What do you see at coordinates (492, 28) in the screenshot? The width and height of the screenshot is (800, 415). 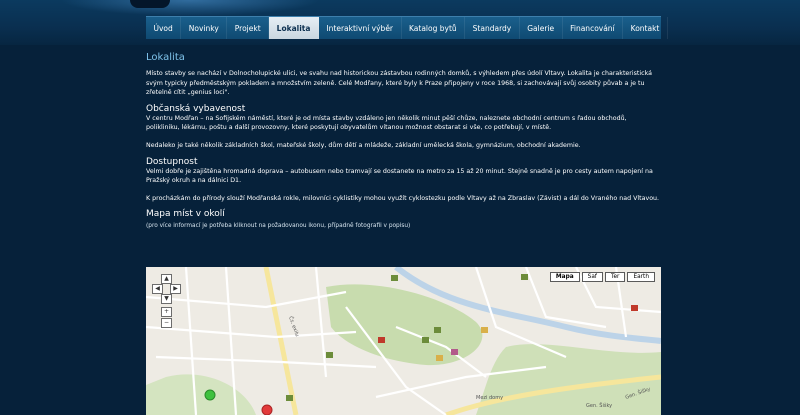 I see `nav-item-standardy: Standardy` at bounding box center [492, 28].